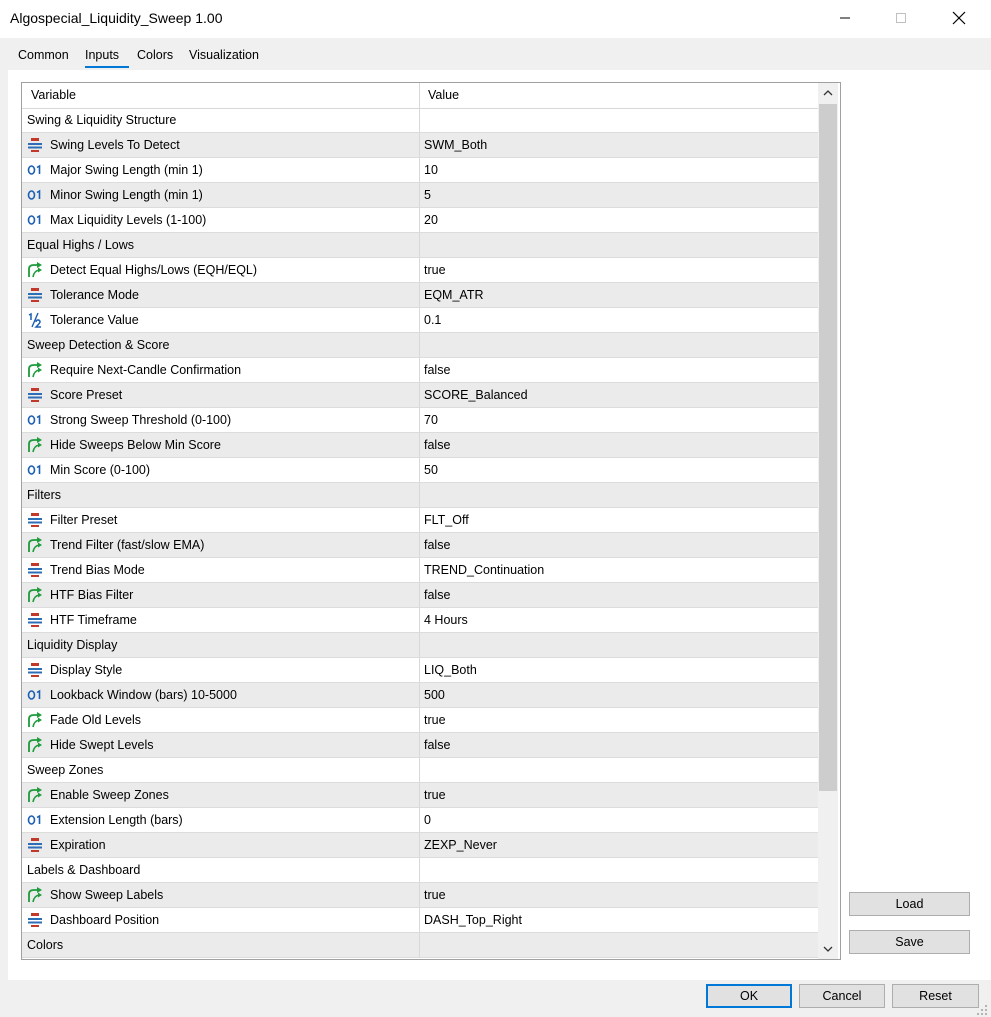 This screenshot has width=991, height=1017. What do you see at coordinates (420, 145) in the screenshot?
I see `param-row: Swing Levels To Detect SWM_Both` at bounding box center [420, 145].